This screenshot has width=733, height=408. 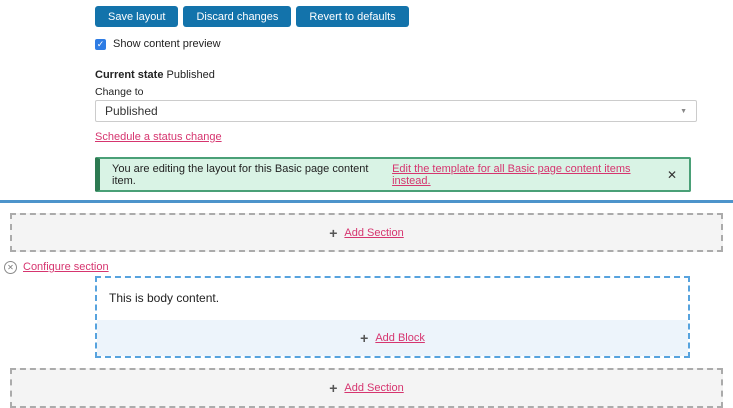 I want to click on add-block-region: + Add Block, so click(x=392, y=338).